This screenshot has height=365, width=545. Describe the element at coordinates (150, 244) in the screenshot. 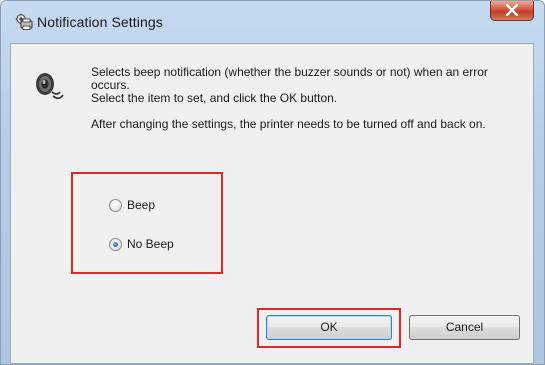

I see `no-beep-label: No Beep` at that location.